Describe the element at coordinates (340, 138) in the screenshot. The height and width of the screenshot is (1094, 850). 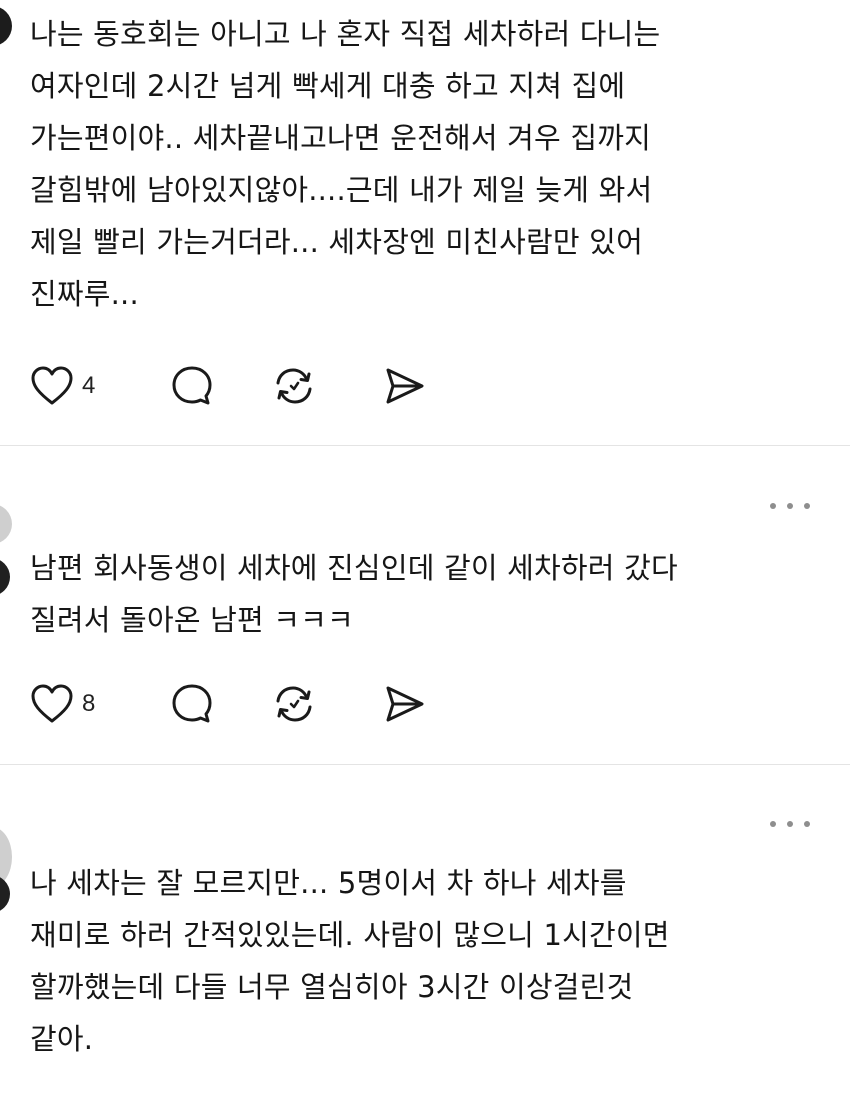
I see `post-text-line: 가는편이야.. 세차끝내고나면 운전해서 겨우 집까지` at that location.